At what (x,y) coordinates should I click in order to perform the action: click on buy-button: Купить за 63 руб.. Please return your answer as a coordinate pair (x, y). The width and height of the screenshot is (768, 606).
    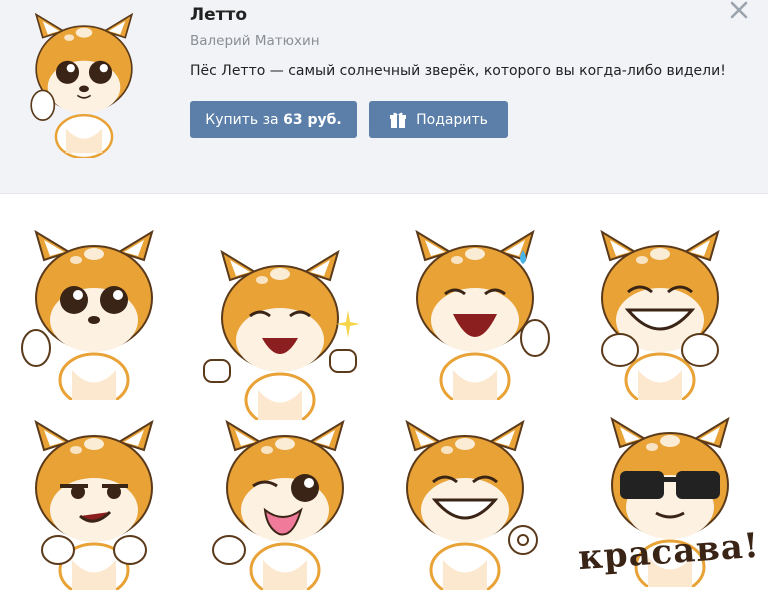
    Looking at the image, I should click on (273, 119).